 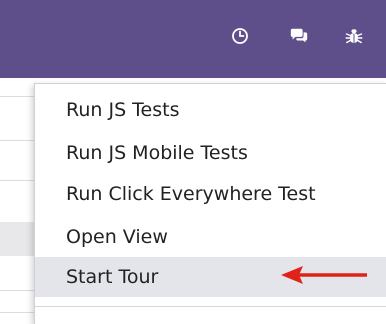 I want to click on menu-item-open-view: Open View, so click(x=210, y=237).